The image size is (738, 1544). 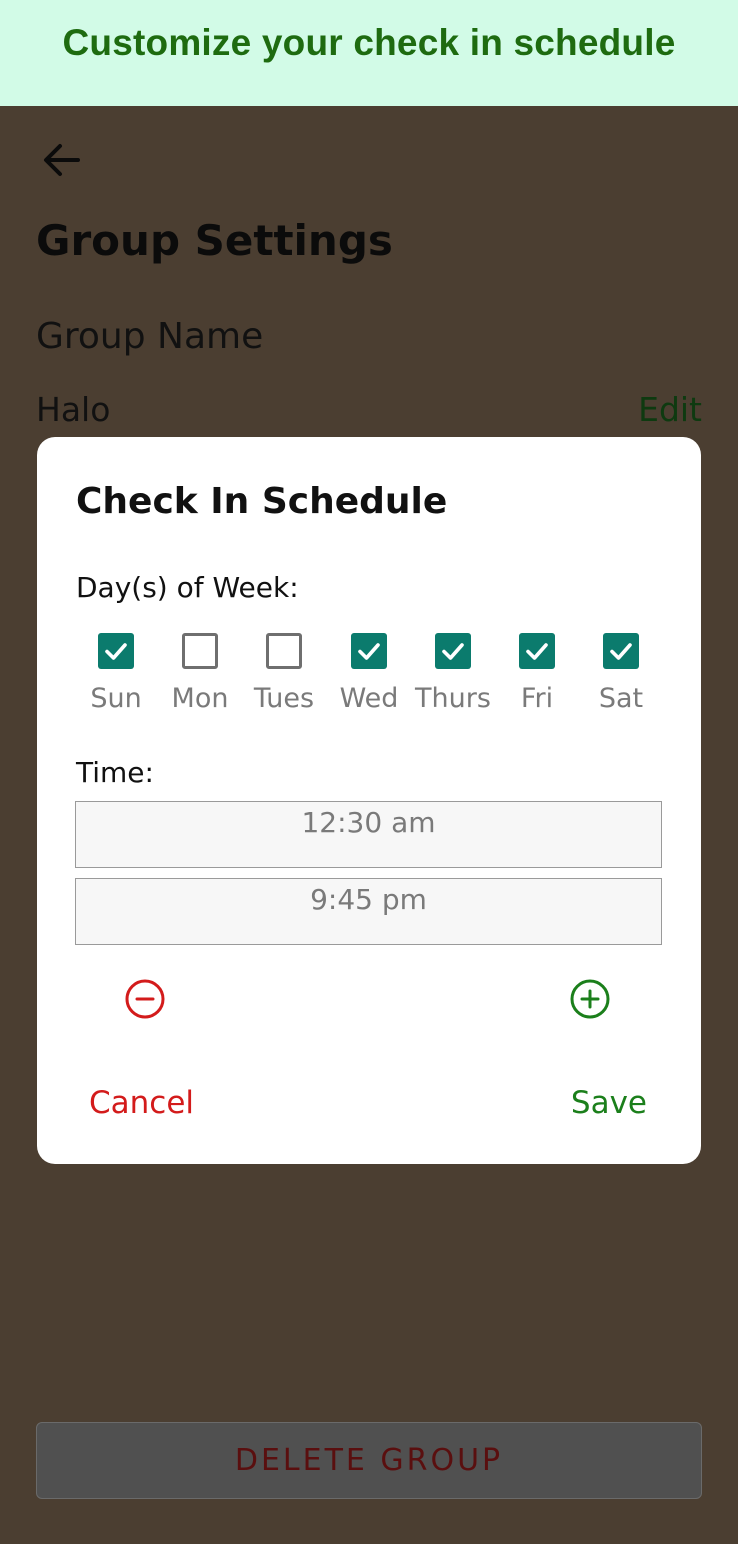 What do you see at coordinates (116, 698) in the screenshot?
I see `day-label: Sun` at bounding box center [116, 698].